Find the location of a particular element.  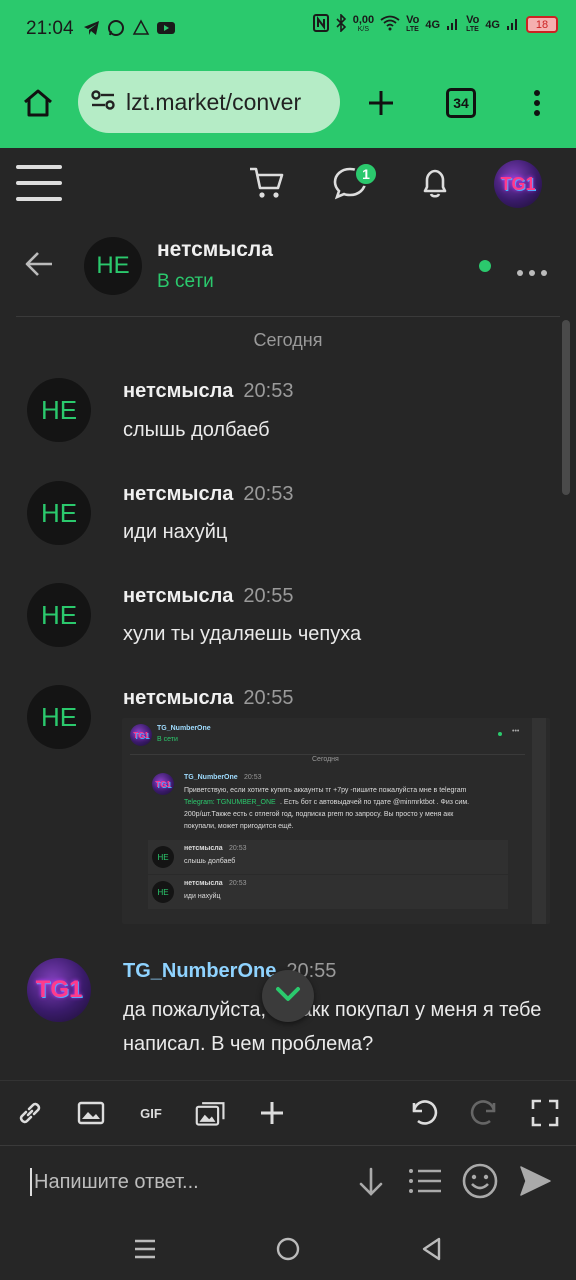

battery-icon: 18 is located at coordinates (542, 24).